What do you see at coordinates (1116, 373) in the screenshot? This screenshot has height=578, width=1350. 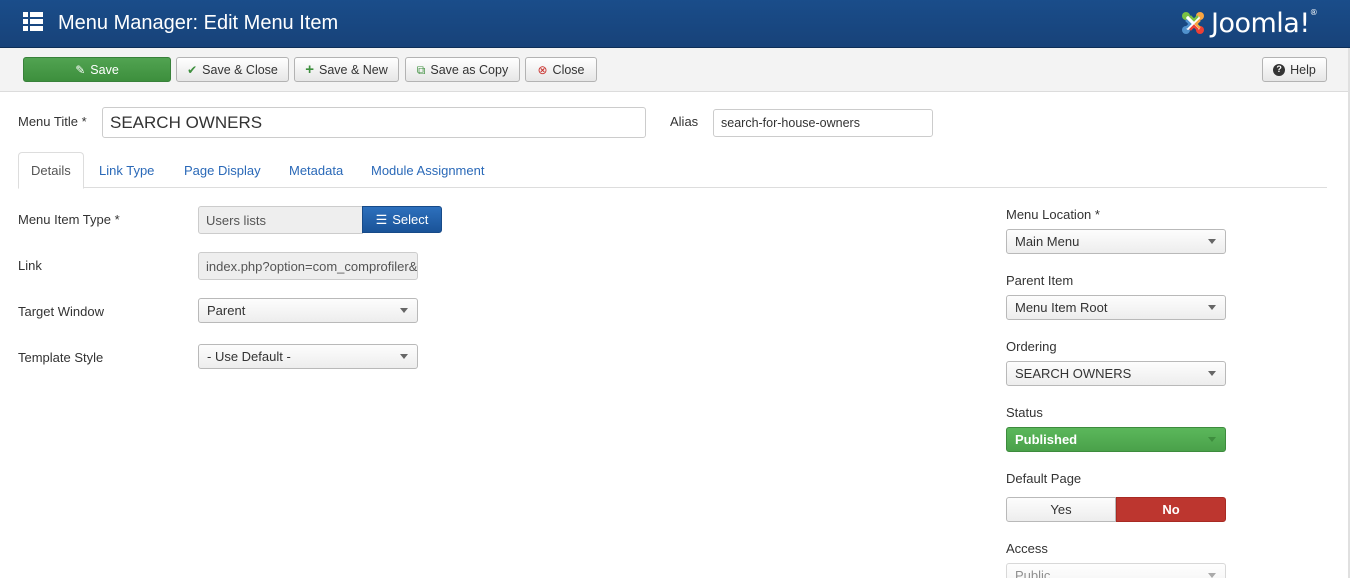 I see `ordering-select: SEARCH OWNERS` at bounding box center [1116, 373].